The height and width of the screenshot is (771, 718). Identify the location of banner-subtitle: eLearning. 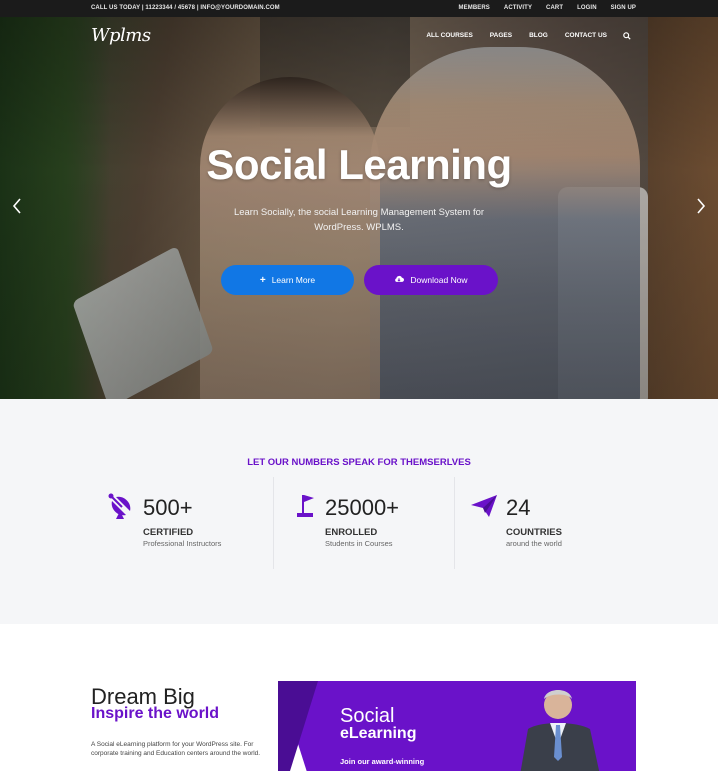
(378, 733).